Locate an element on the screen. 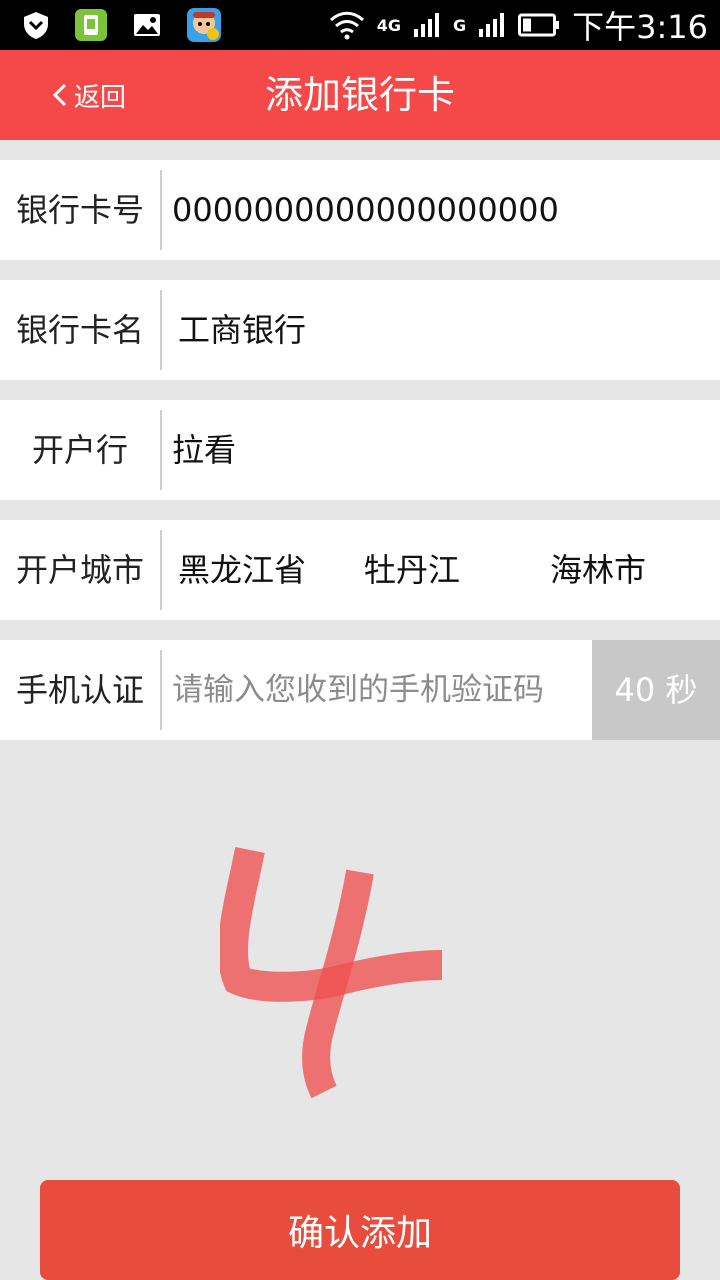 This screenshot has height=1280, width=720. card-number-row: 银行卡号 0000000000000000000 is located at coordinates (360, 210).